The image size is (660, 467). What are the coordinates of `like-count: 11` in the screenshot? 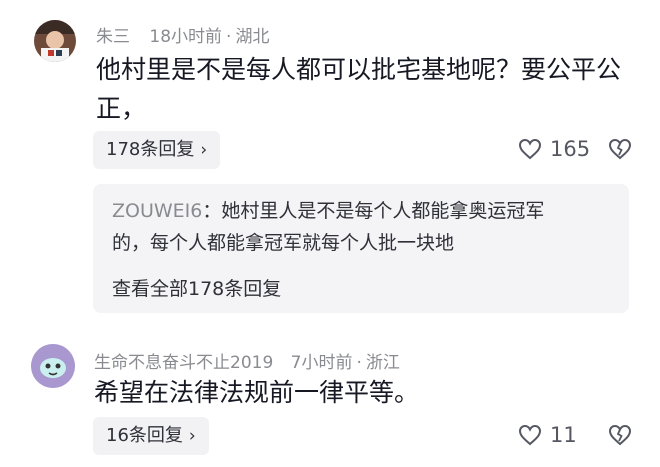 It's located at (563, 435).